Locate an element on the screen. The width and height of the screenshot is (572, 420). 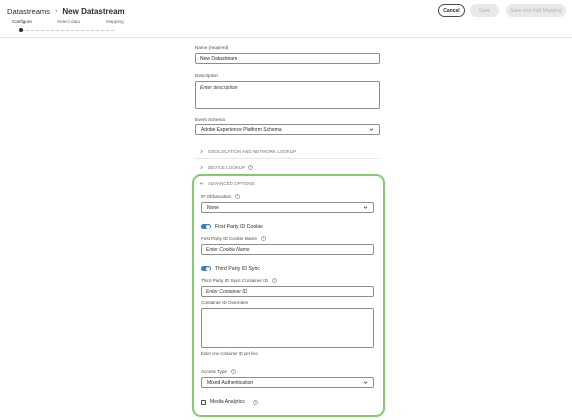
access-type-value: Mixed Authentication is located at coordinates (230, 382).